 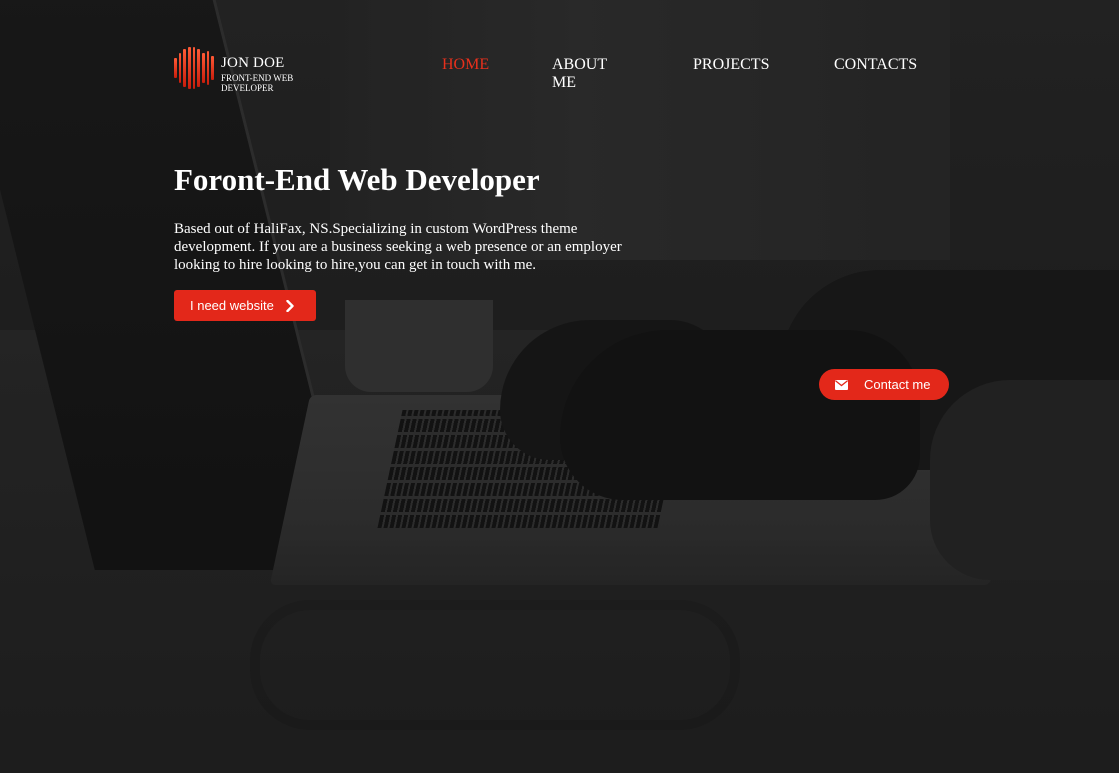 What do you see at coordinates (875, 65) in the screenshot?
I see `nav-item-contacts: CONTACTS` at bounding box center [875, 65].